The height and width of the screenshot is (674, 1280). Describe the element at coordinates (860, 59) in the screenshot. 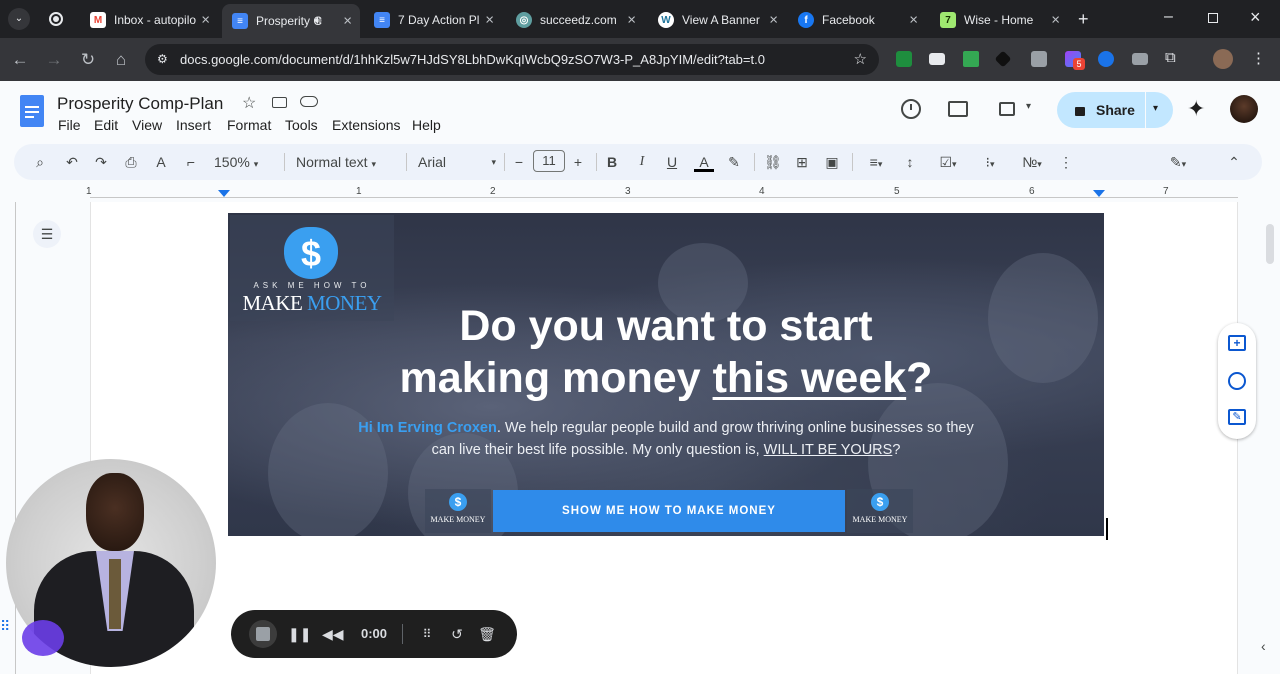

I see `bookmark-star-icon: ☆` at that location.